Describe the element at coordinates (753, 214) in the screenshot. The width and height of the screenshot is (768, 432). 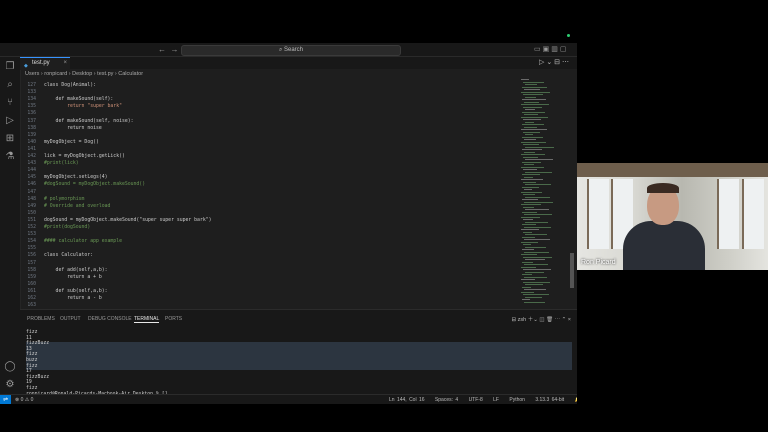
I see `window-pane` at that location.